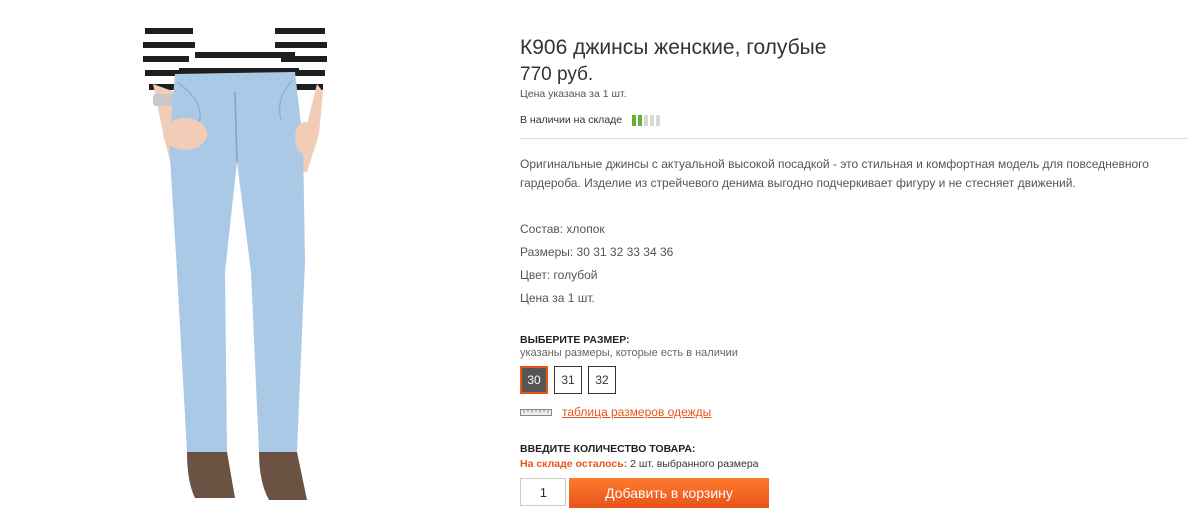  Describe the element at coordinates (536, 412) in the screenshot. I see `ruler-icon` at that location.